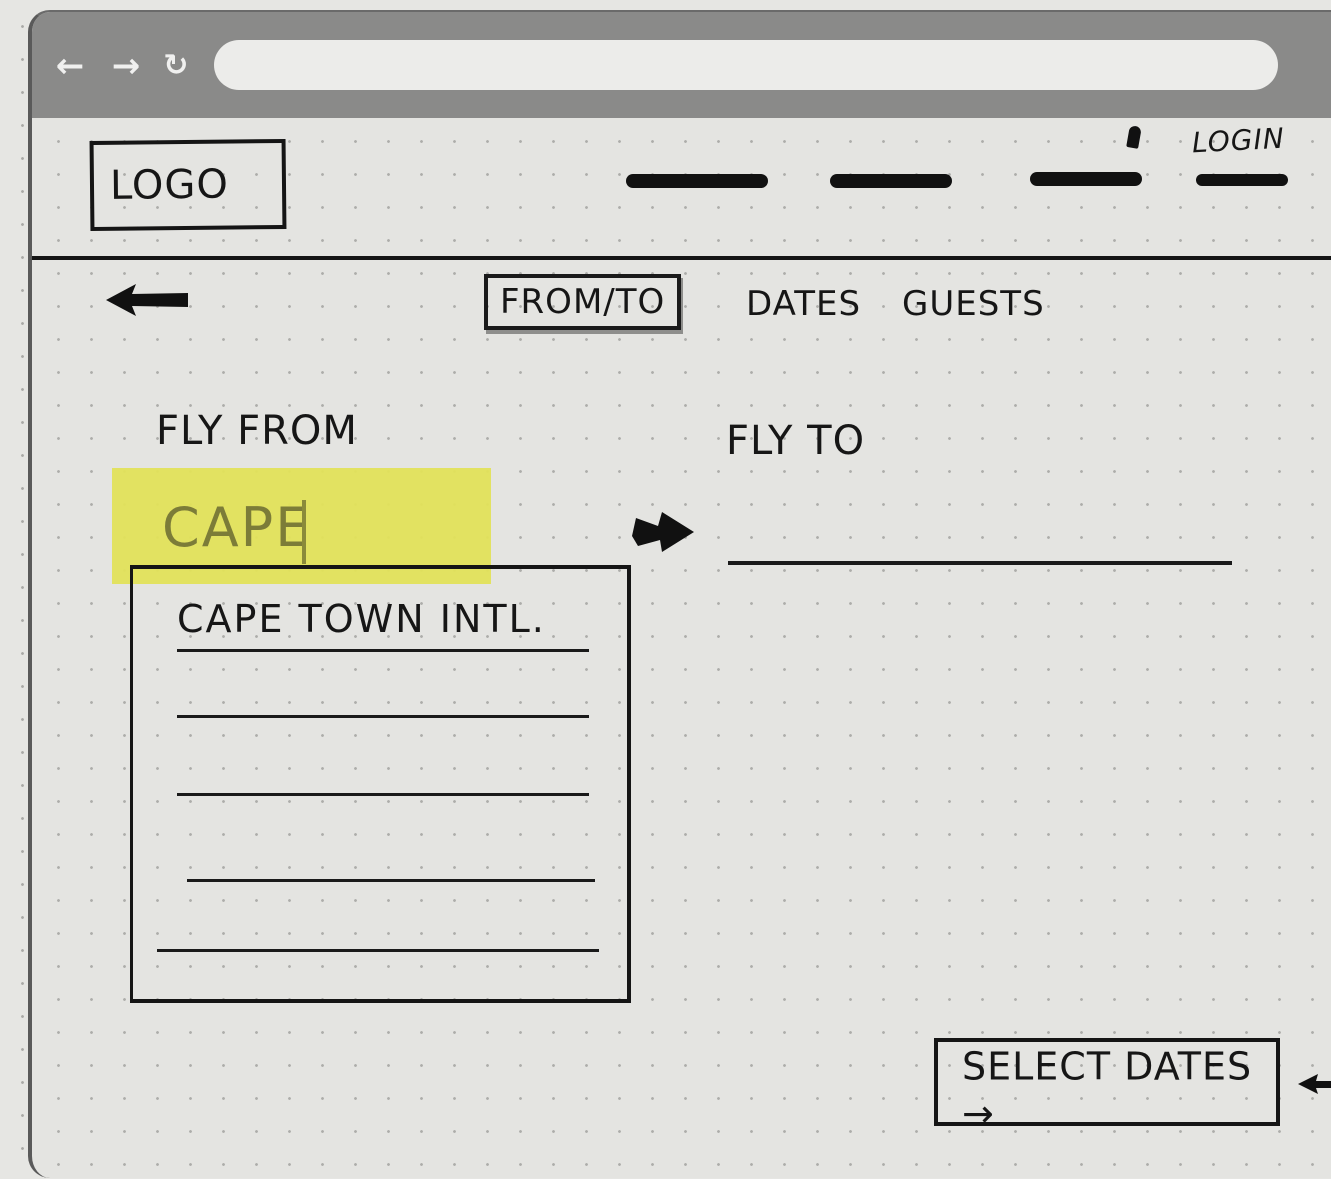 The width and height of the screenshot is (1331, 1179). Describe the element at coordinates (126, 66) in the screenshot. I see `browser-forward-icon: →` at that location.